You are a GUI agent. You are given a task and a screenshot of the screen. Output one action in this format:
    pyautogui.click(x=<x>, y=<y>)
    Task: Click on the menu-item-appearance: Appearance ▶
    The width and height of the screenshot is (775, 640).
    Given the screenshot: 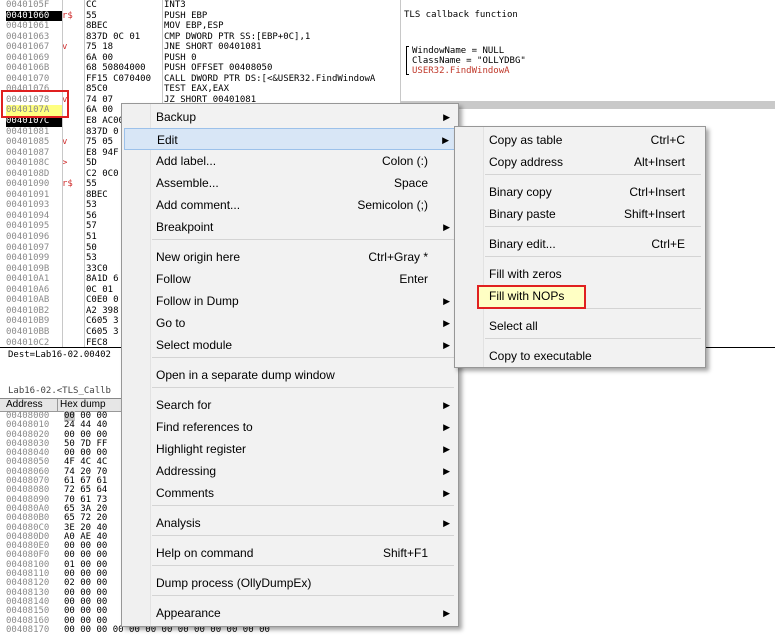 What is the action you would take?
    pyautogui.click(x=290, y=613)
    